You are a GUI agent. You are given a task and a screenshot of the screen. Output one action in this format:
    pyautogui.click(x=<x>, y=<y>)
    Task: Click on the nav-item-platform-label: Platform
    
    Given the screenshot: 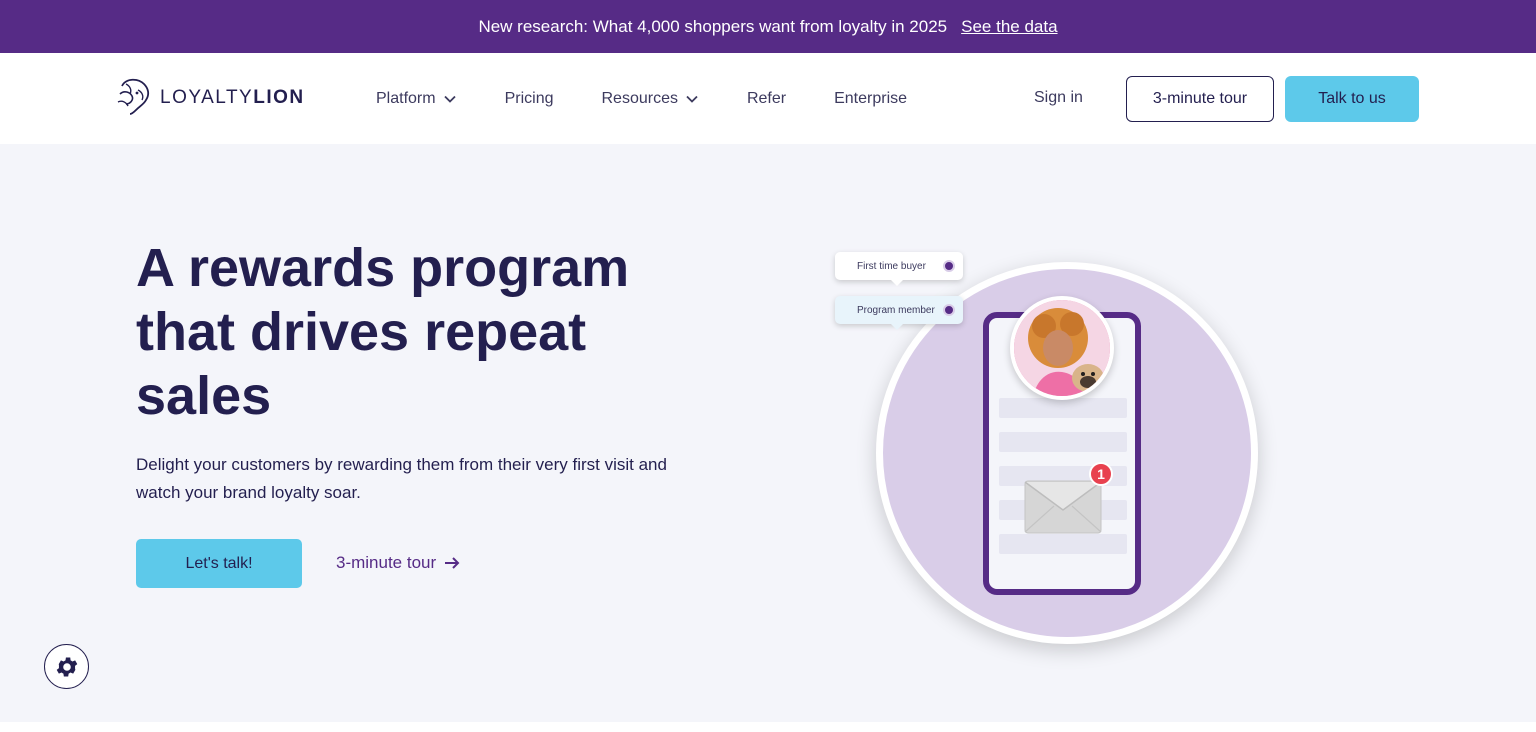 What is the action you would take?
    pyautogui.click(x=406, y=98)
    